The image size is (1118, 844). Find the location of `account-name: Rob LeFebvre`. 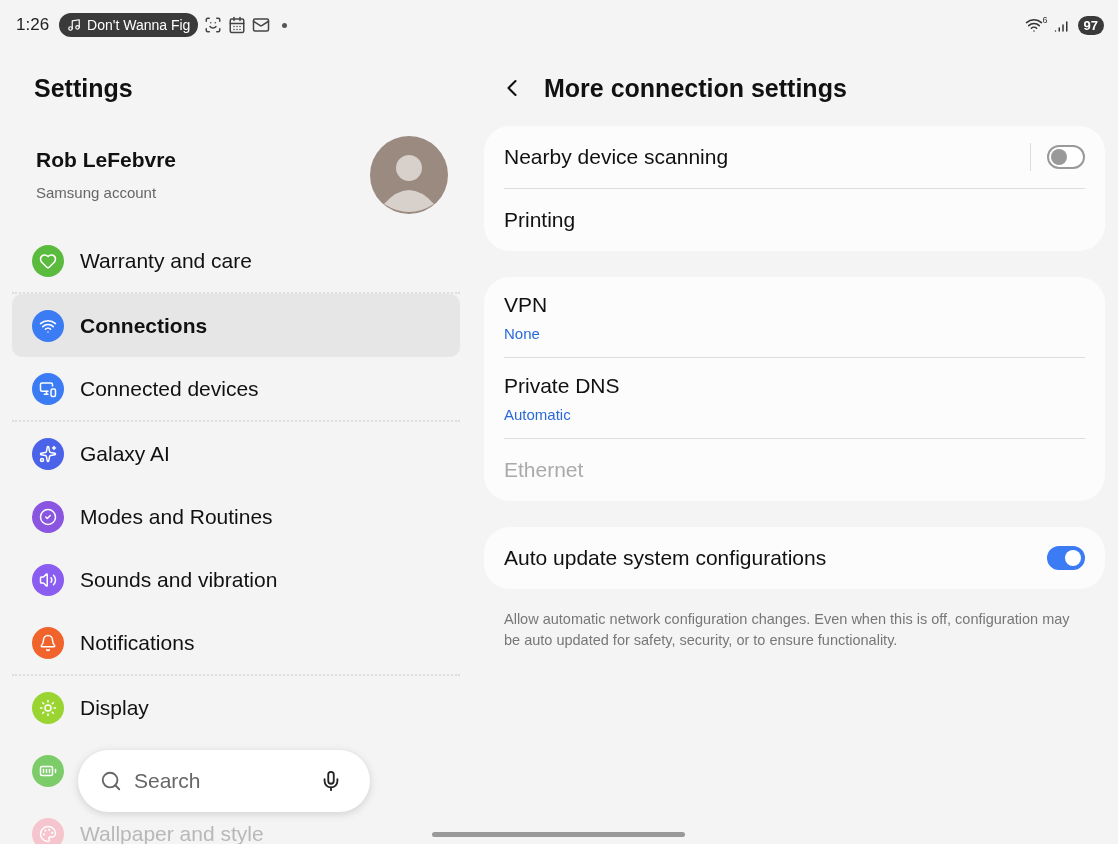

account-name: Rob LeFebvre is located at coordinates (106, 160).